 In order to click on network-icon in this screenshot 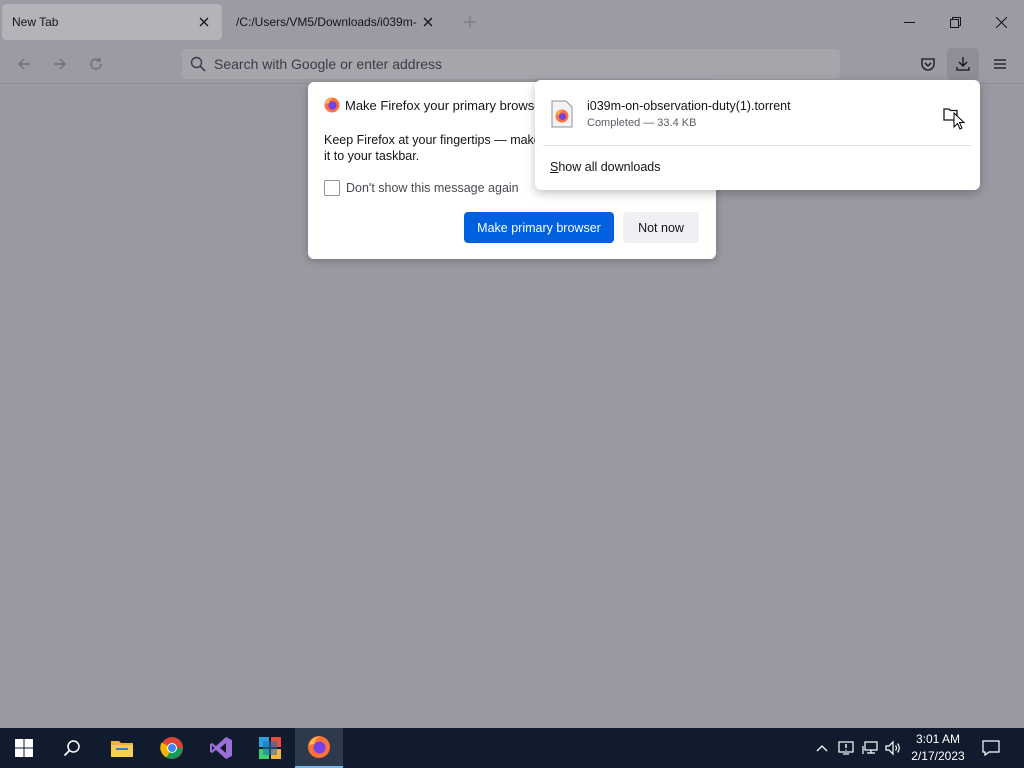, I will do `click(870, 747)`.